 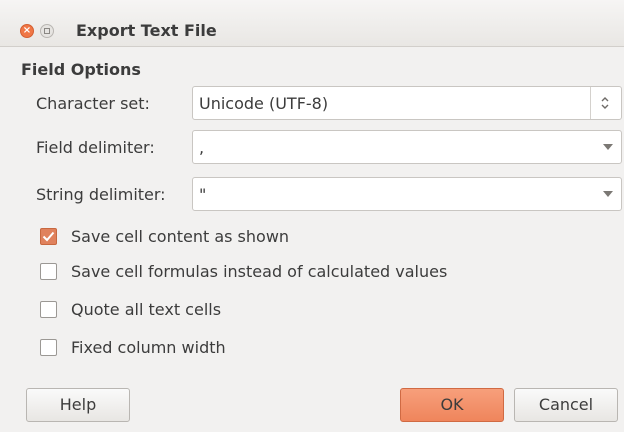 I want to click on checkbox-label: Quote all text cells, so click(x=146, y=309).